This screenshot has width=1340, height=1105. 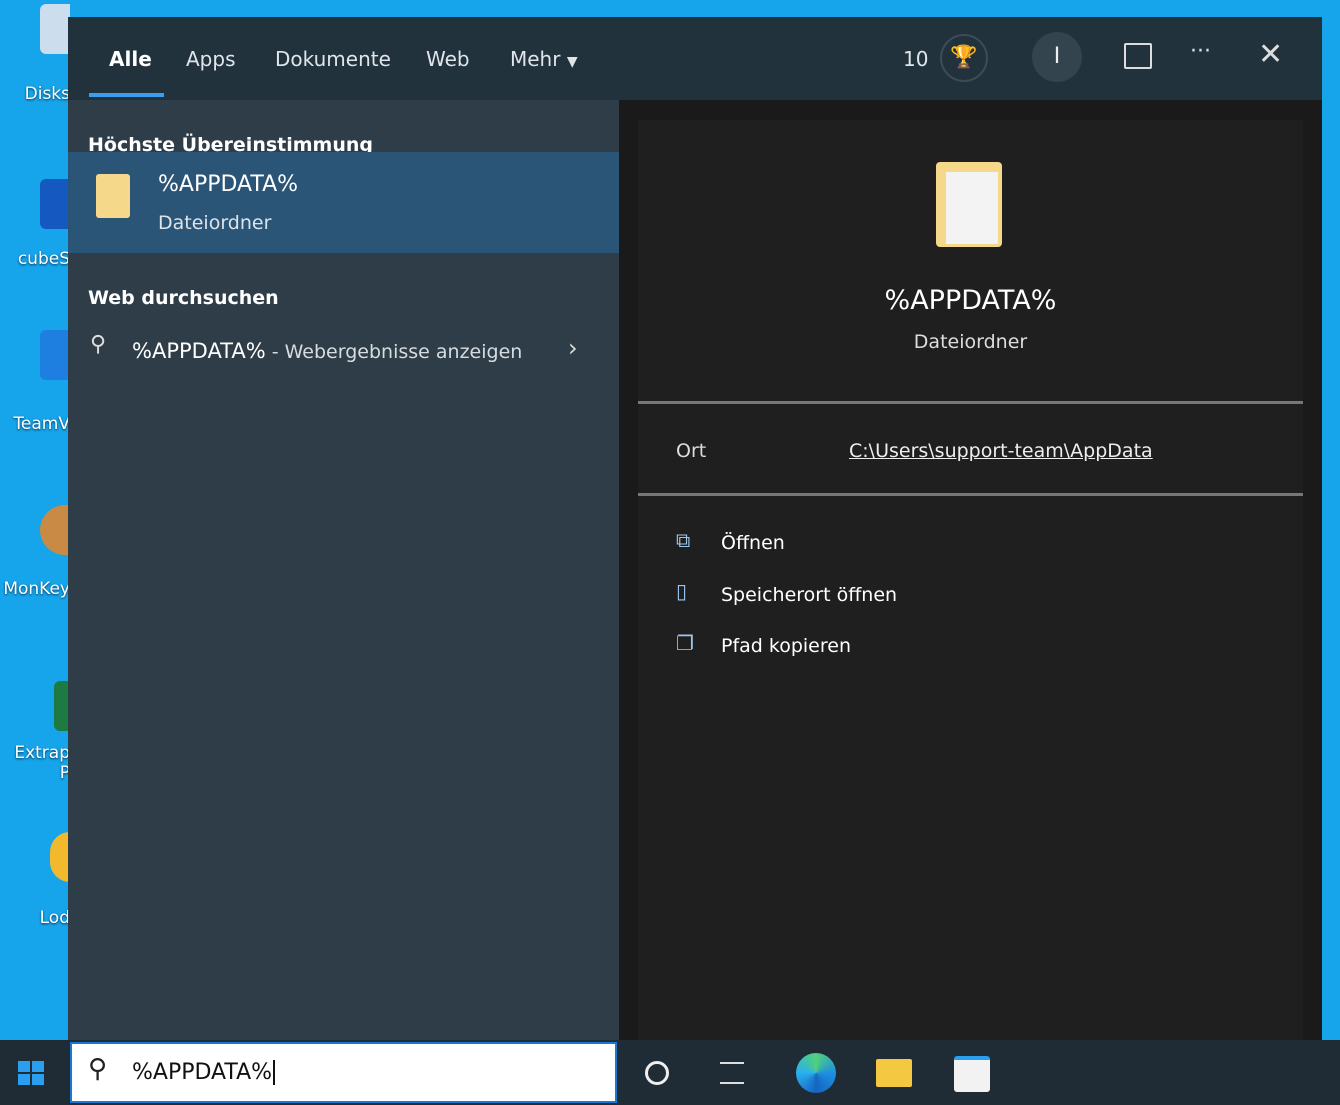 What do you see at coordinates (215, 223) in the screenshot?
I see `best-match-type: Dateiordner` at bounding box center [215, 223].